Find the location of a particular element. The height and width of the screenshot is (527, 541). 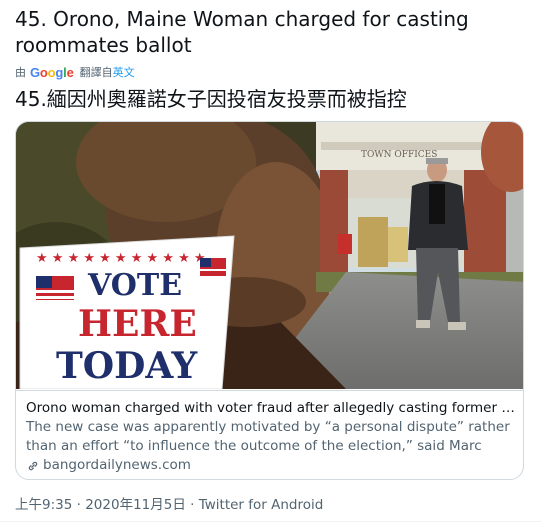

link-icon is located at coordinates (33, 465).